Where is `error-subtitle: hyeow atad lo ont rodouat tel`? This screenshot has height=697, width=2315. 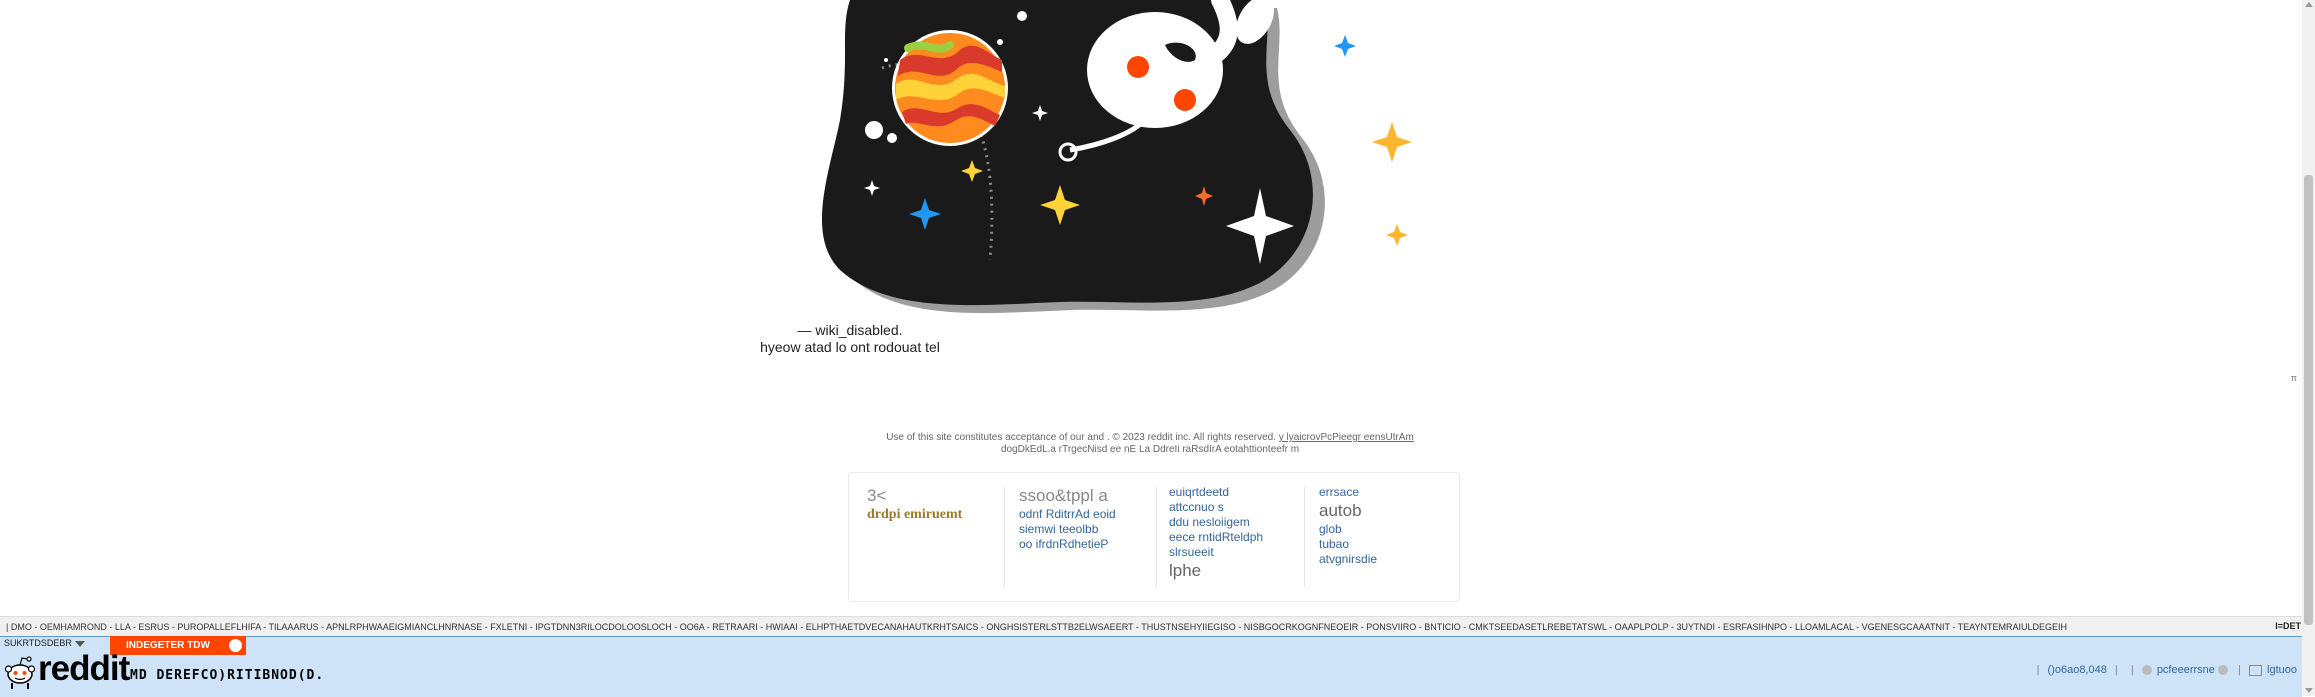 error-subtitle: hyeow atad lo ont rodouat tel is located at coordinates (850, 347).